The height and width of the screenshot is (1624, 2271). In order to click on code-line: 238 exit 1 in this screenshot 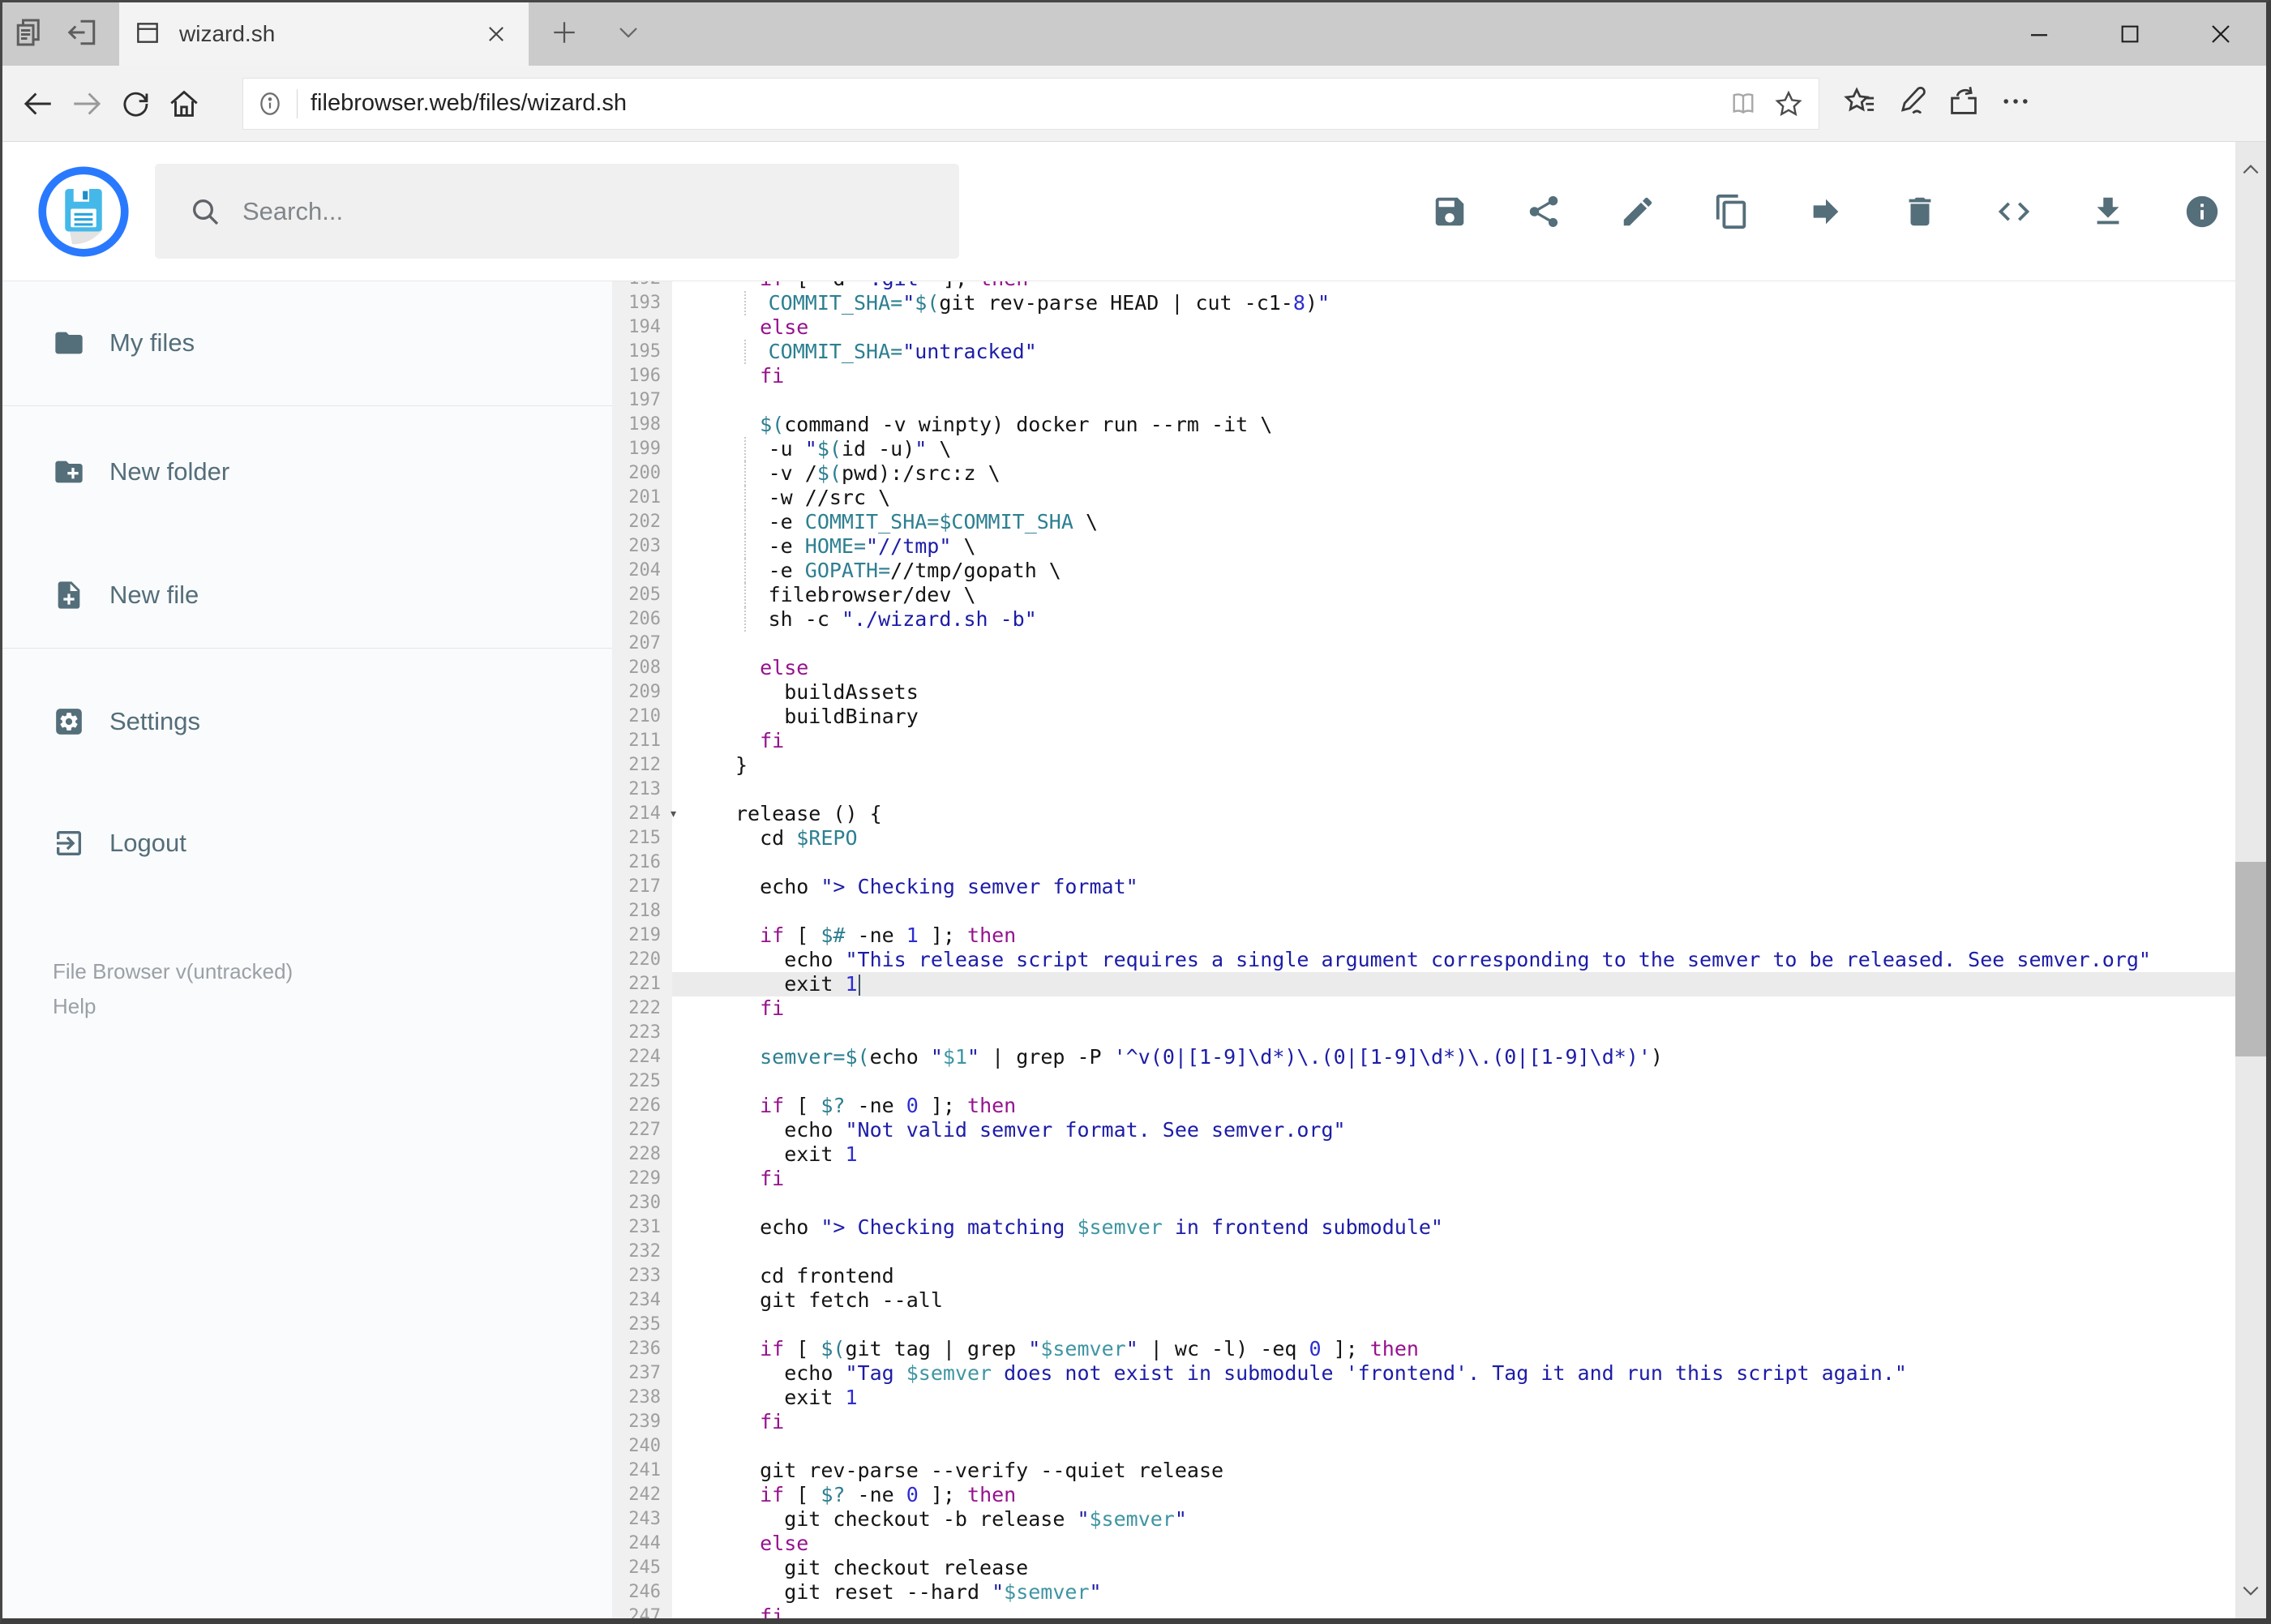, I will do `click(1423, 1398)`.